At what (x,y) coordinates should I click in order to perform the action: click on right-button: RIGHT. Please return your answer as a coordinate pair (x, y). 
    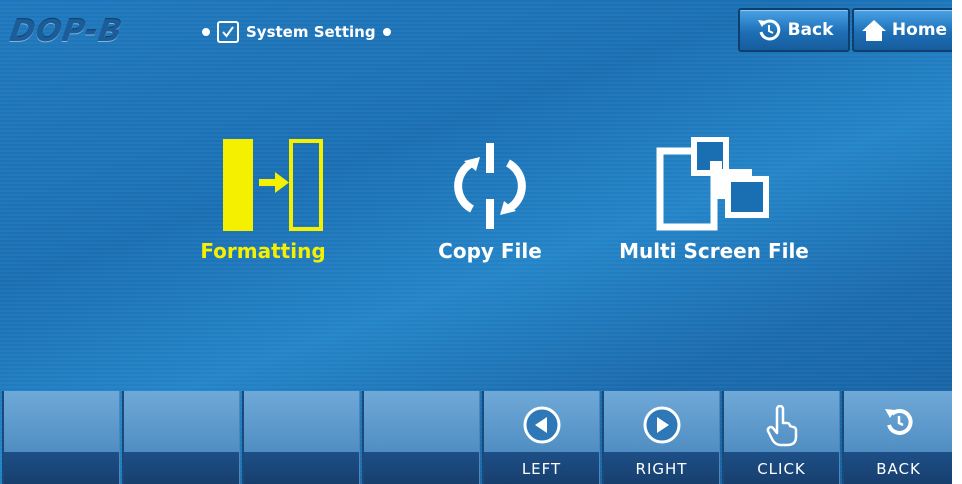
    Looking at the image, I should click on (661, 437).